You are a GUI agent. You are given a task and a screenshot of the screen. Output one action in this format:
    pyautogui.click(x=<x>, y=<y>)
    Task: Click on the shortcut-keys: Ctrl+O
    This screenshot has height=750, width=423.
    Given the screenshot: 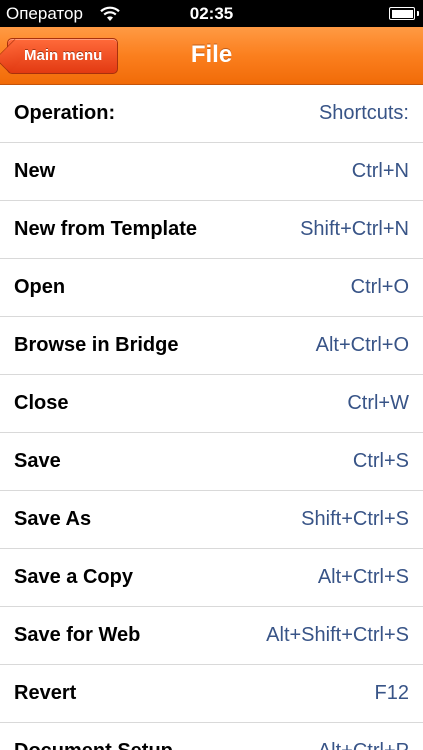 What is the action you would take?
    pyautogui.click(x=379, y=287)
    